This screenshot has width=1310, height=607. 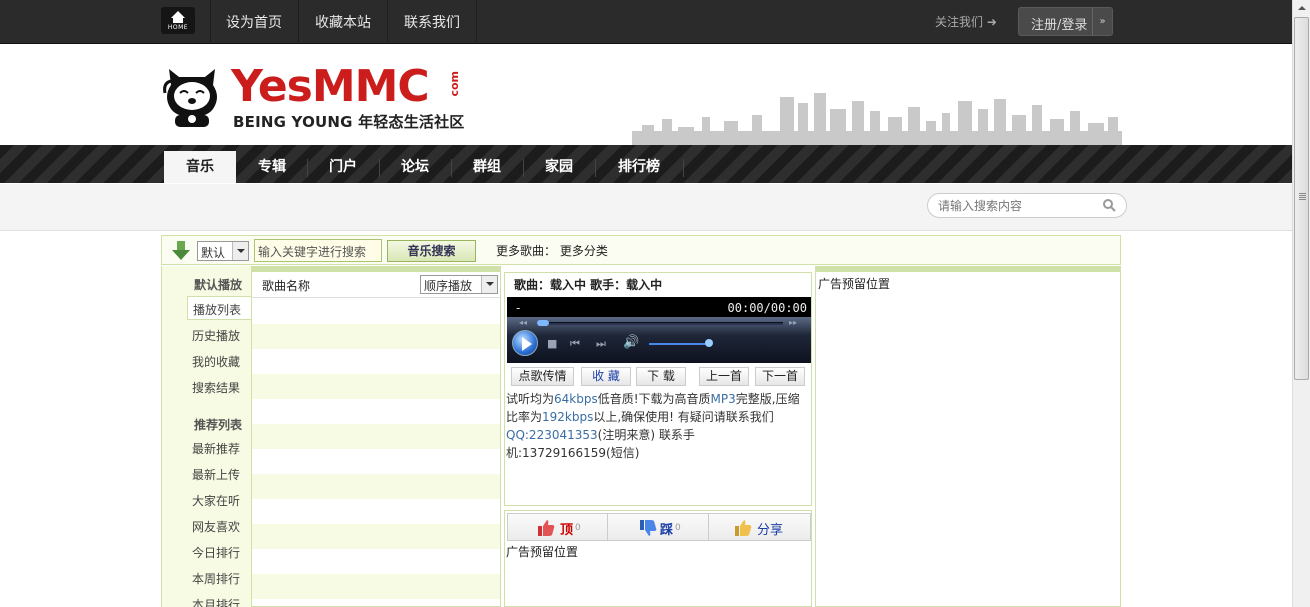 What do you see at coordinates (588, 285) in the screenshot?
I see `now-playing-info: 歌曲：载入中 歌手：载入中` at bounding box center [588, 285].